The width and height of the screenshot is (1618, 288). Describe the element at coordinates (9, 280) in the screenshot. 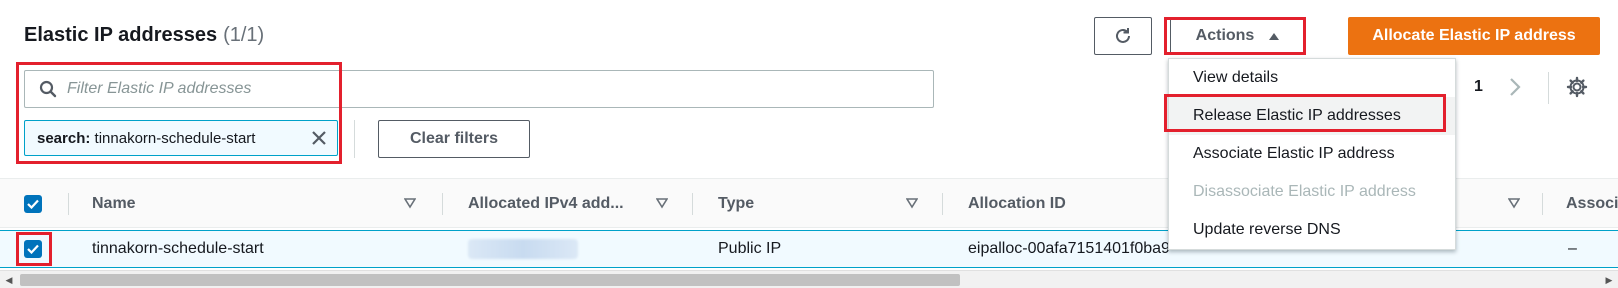

I see `scroll-left-icon: ◀` at that location.